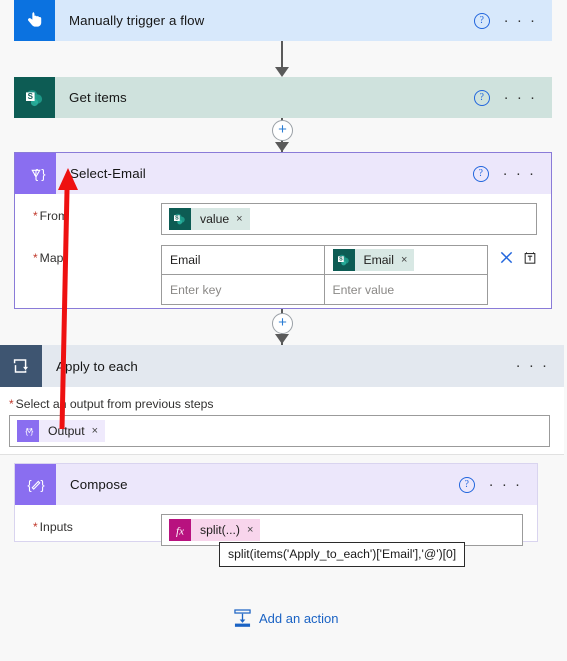  I want to click on map-row-tools, so click(512, 255).